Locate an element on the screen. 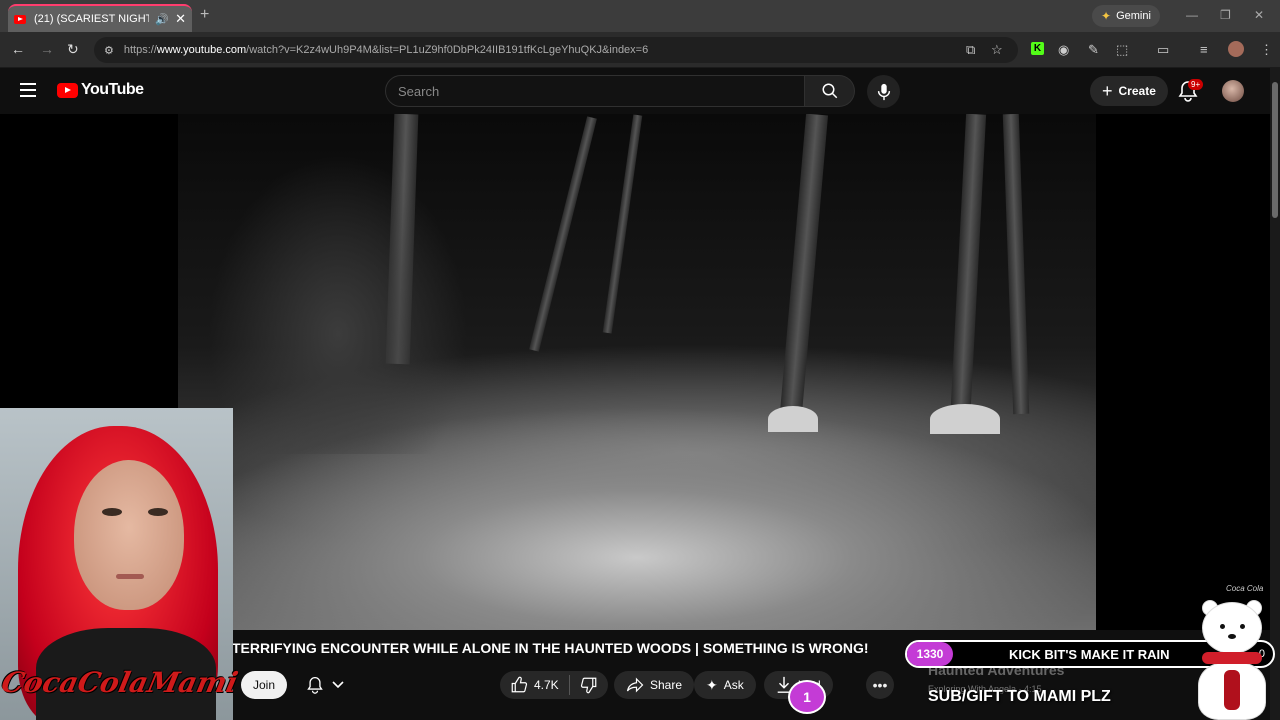 Image resolution: width=1280 pixels, height=720 pixels. ask-sparkle-icon: ✦ is located at coordinates (712, 684).